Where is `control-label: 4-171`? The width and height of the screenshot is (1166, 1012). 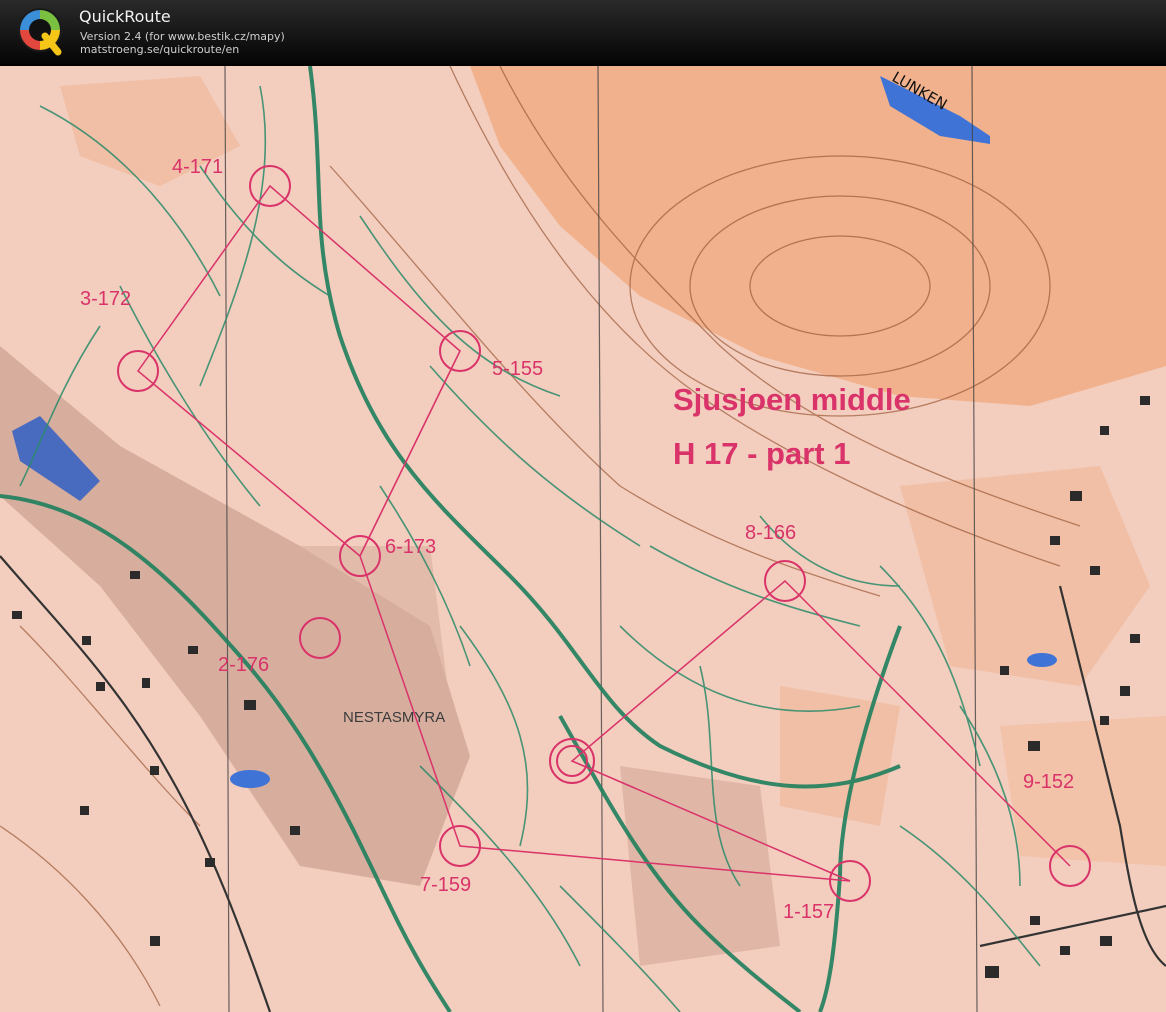
control-label: 4-171 is located at coordinates (198, 167).